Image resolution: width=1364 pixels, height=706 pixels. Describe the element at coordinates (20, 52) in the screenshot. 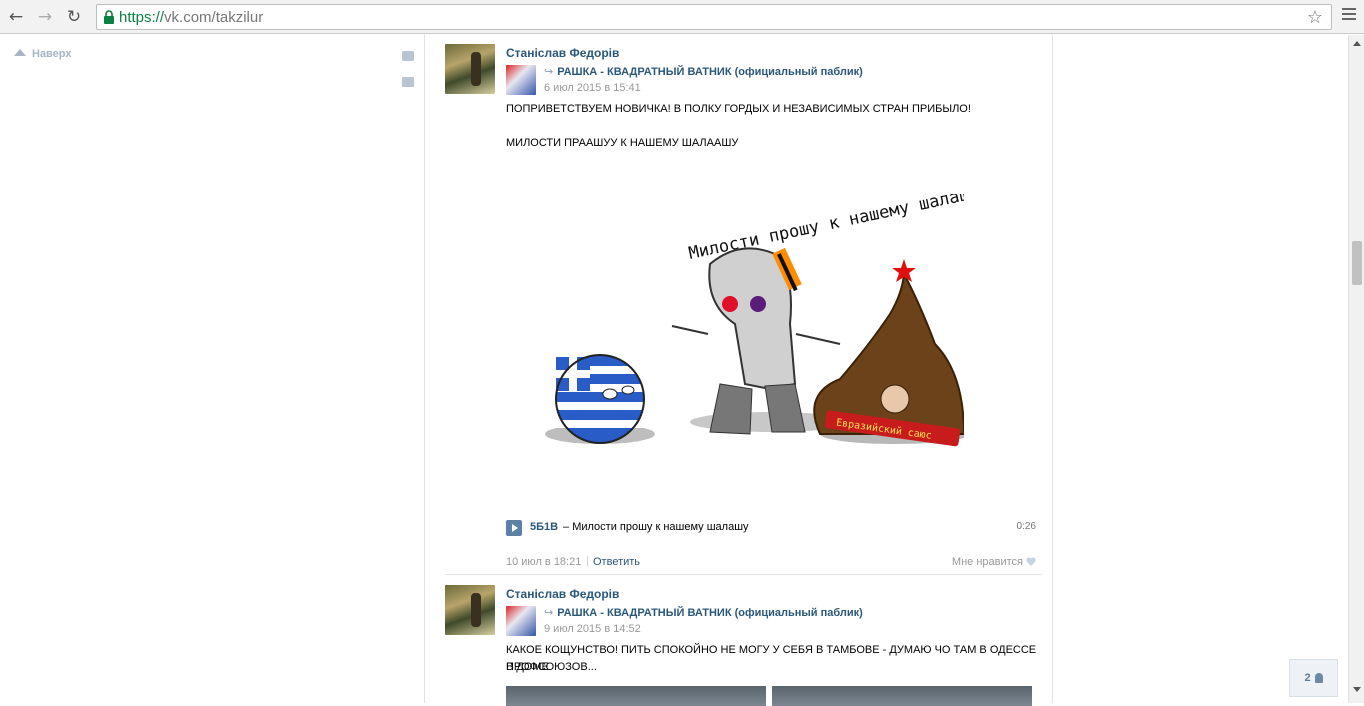

I see `up-arrow-icon` at that location.